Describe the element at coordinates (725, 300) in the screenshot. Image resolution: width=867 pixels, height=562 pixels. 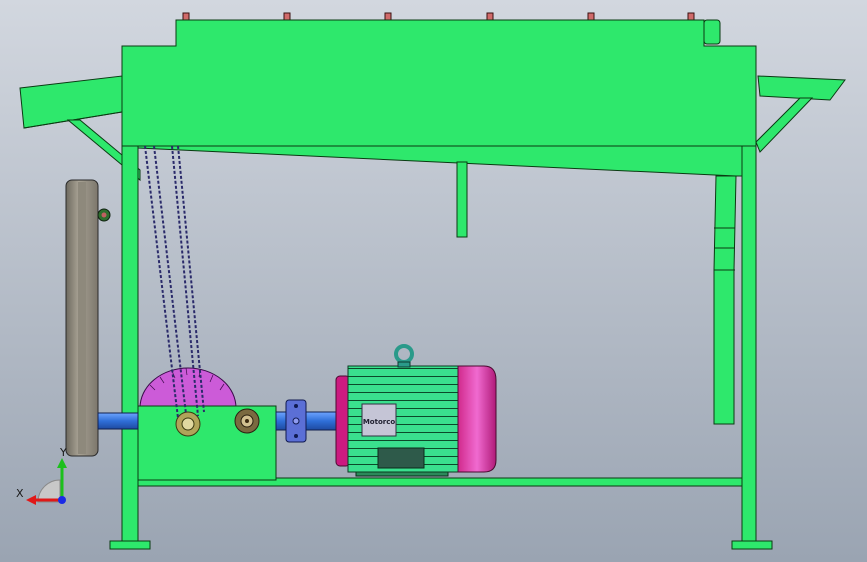
I see `discharge-pipe` at that location.